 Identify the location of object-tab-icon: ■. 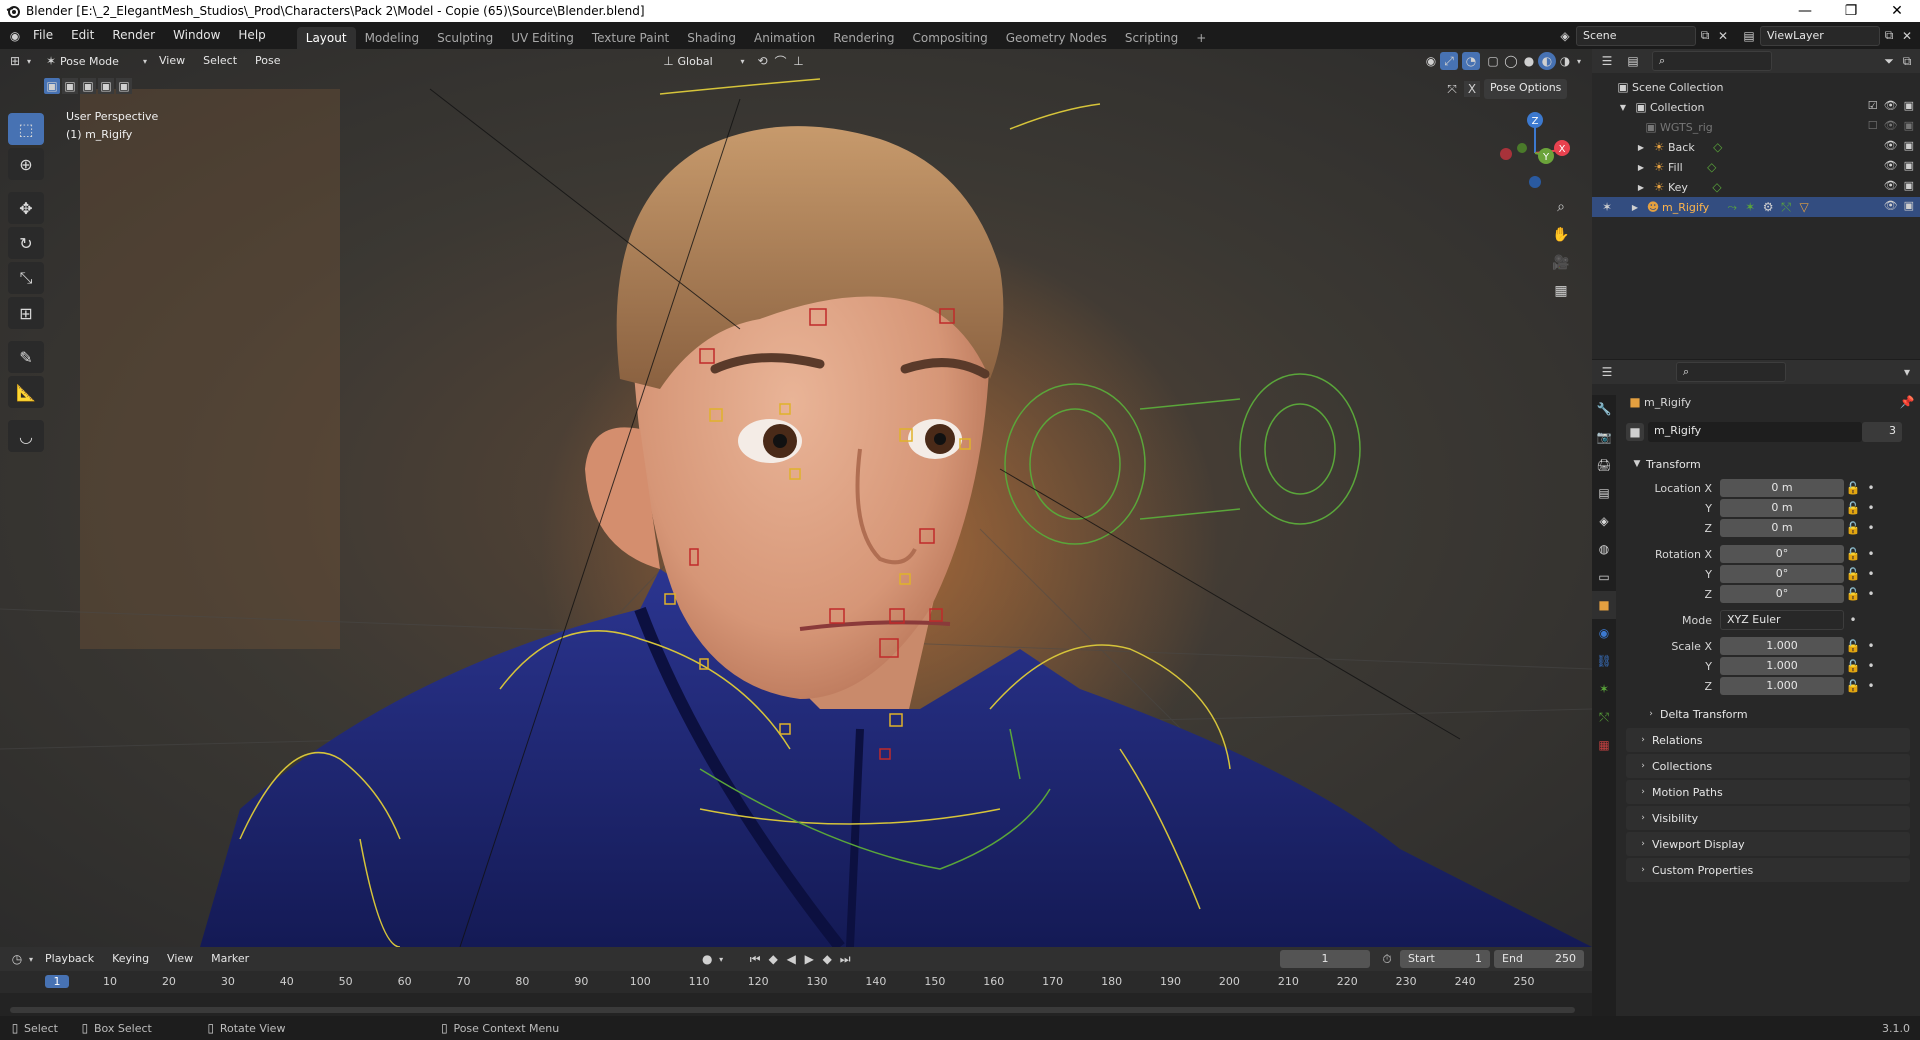
(1604, 605).